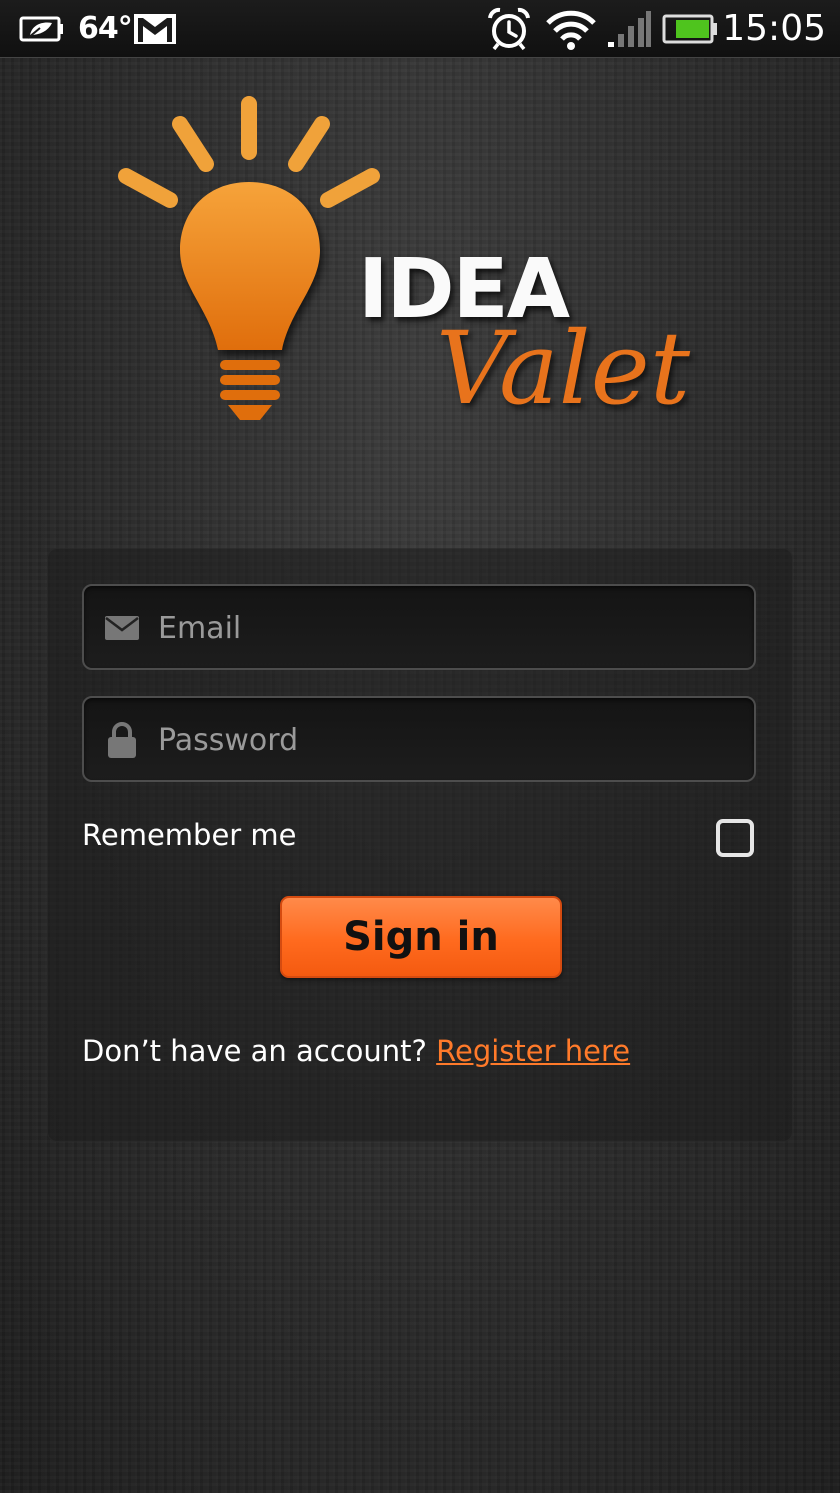 The height and width of the screenshot is (1493, 840). What do you see at coordinates (533, 1051) in the screenshot?
I see `register-link: Register here` at bounding box center [533, 1051].